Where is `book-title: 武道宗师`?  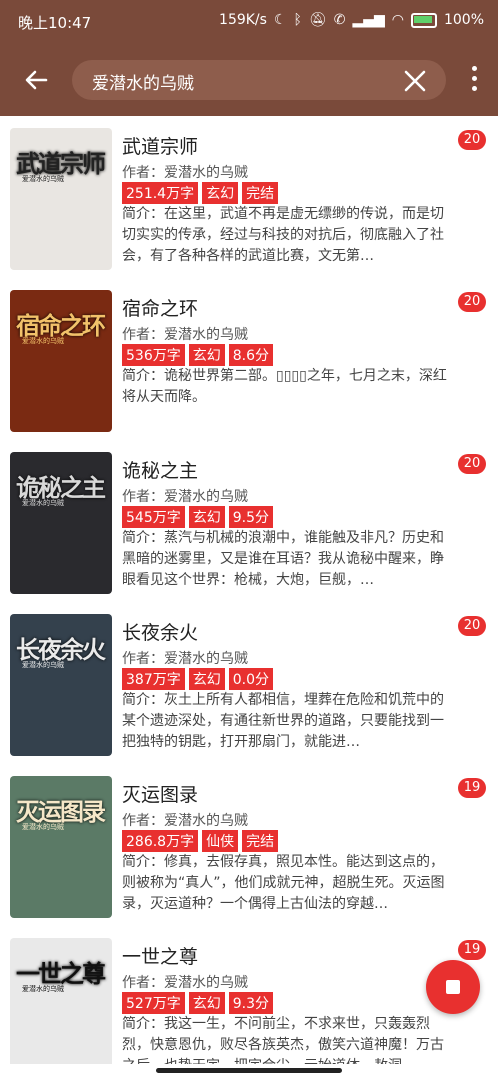
book-title: 武道宗师 is located at coordinates (160, 145).